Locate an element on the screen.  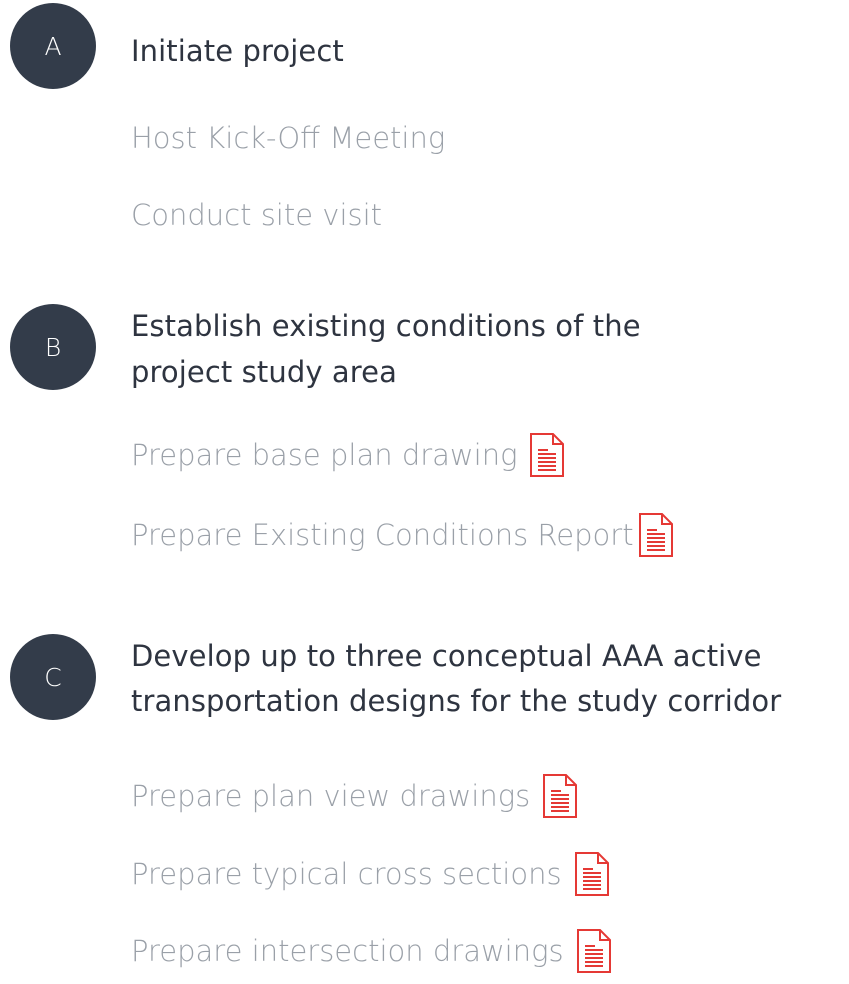
task-label: Host Kick-Off Meeting is located at coordinates (288, 138).